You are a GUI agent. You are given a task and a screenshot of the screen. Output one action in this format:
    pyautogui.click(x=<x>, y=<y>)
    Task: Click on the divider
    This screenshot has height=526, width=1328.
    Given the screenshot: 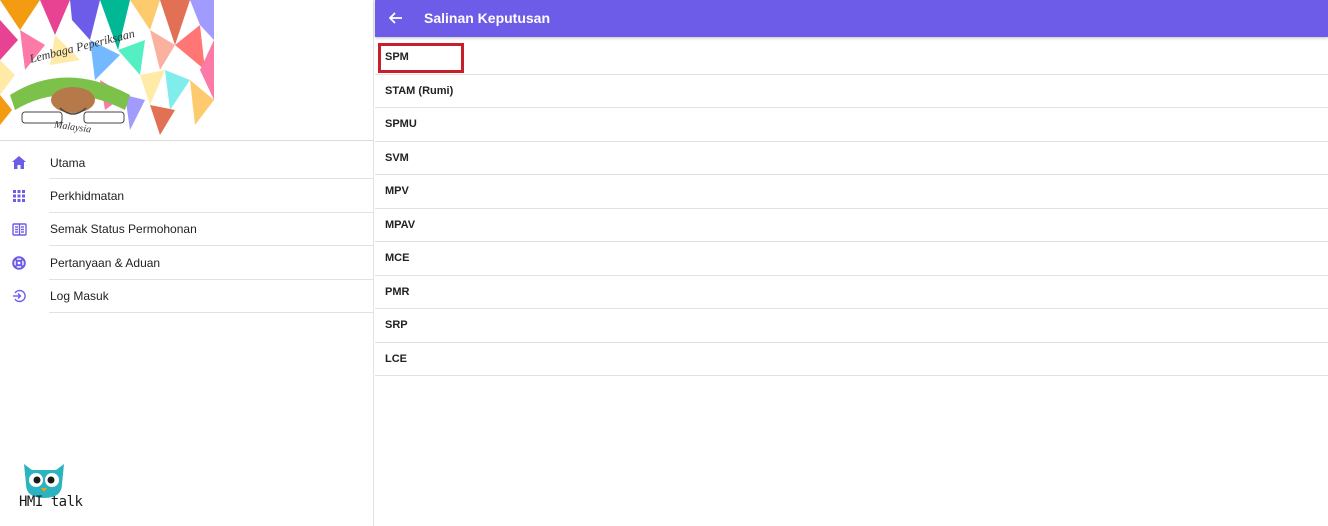 What is the action you would take?
    pyautogui.click(x=211, y=312)
    